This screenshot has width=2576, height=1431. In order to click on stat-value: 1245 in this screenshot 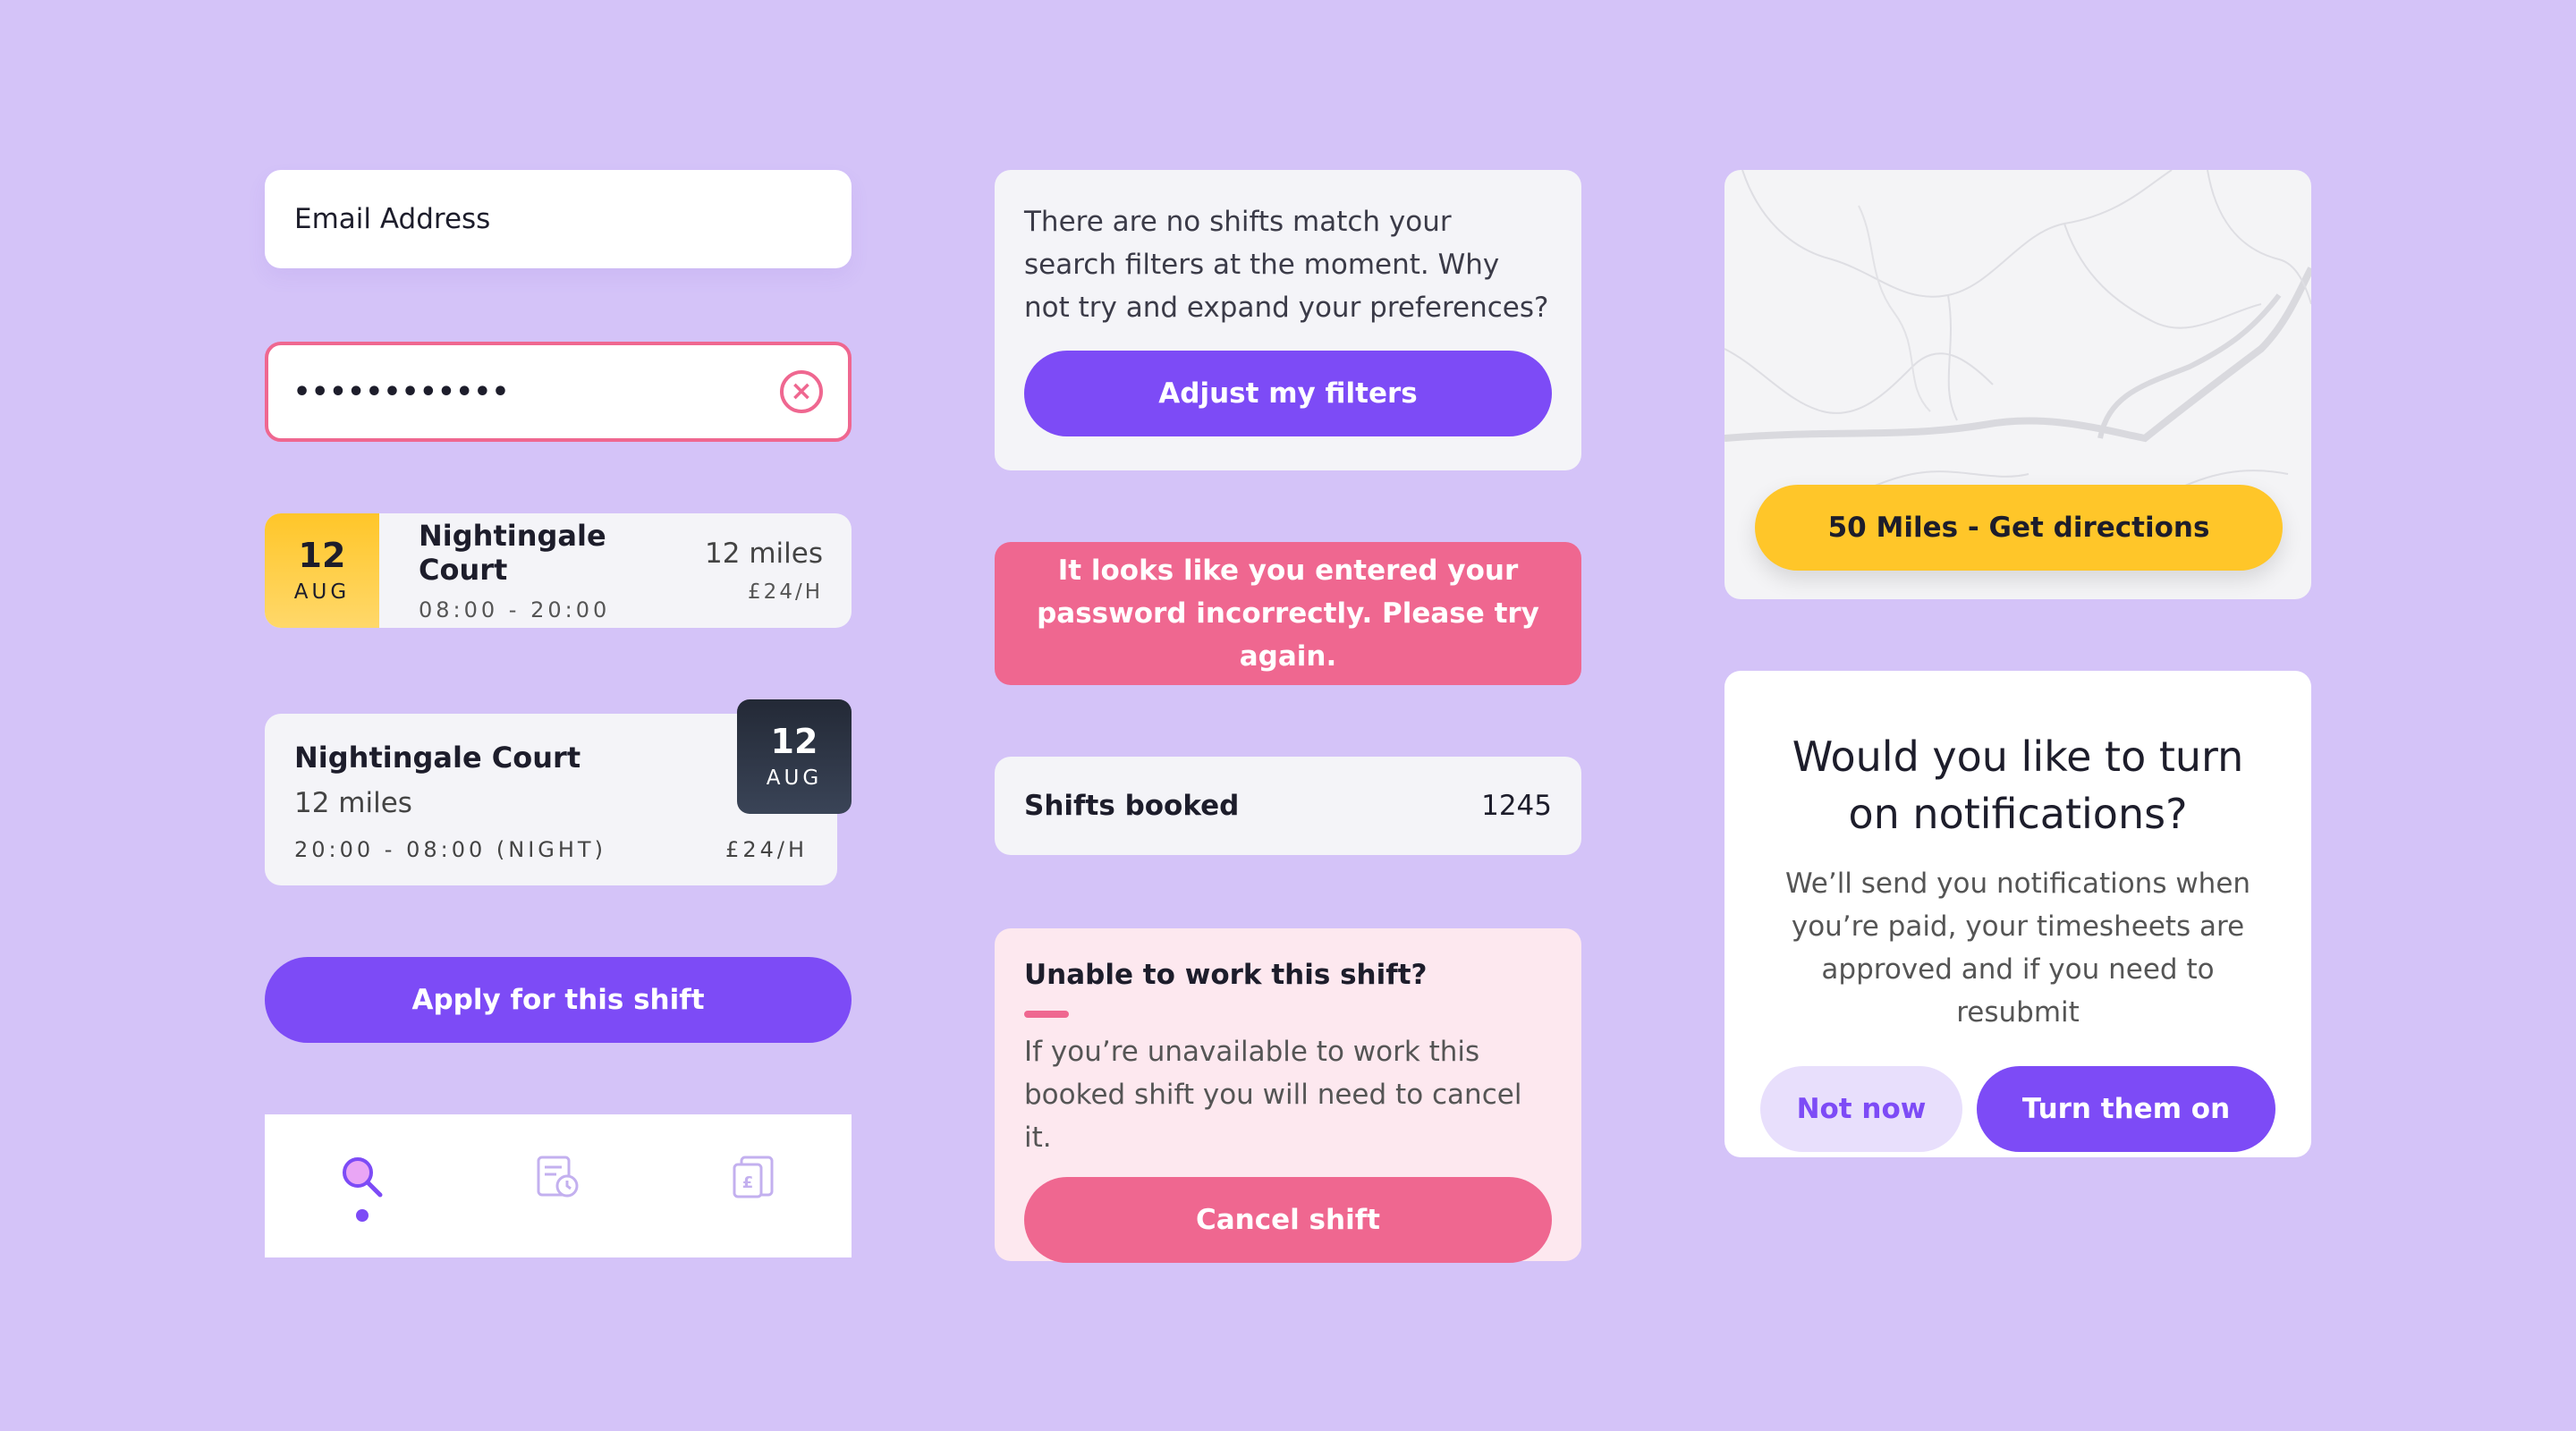, I will do `click(1516, 806)`.